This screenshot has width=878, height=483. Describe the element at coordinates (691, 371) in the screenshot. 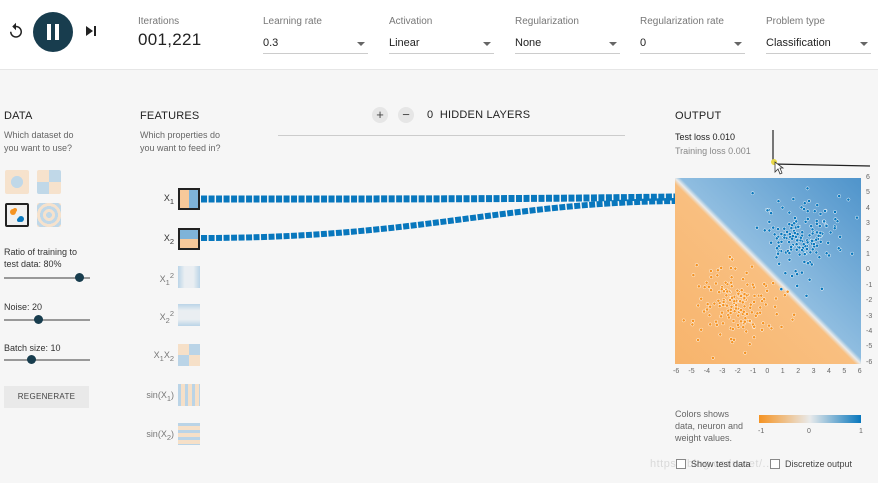

I see `x-tick-label: -5` at that location.